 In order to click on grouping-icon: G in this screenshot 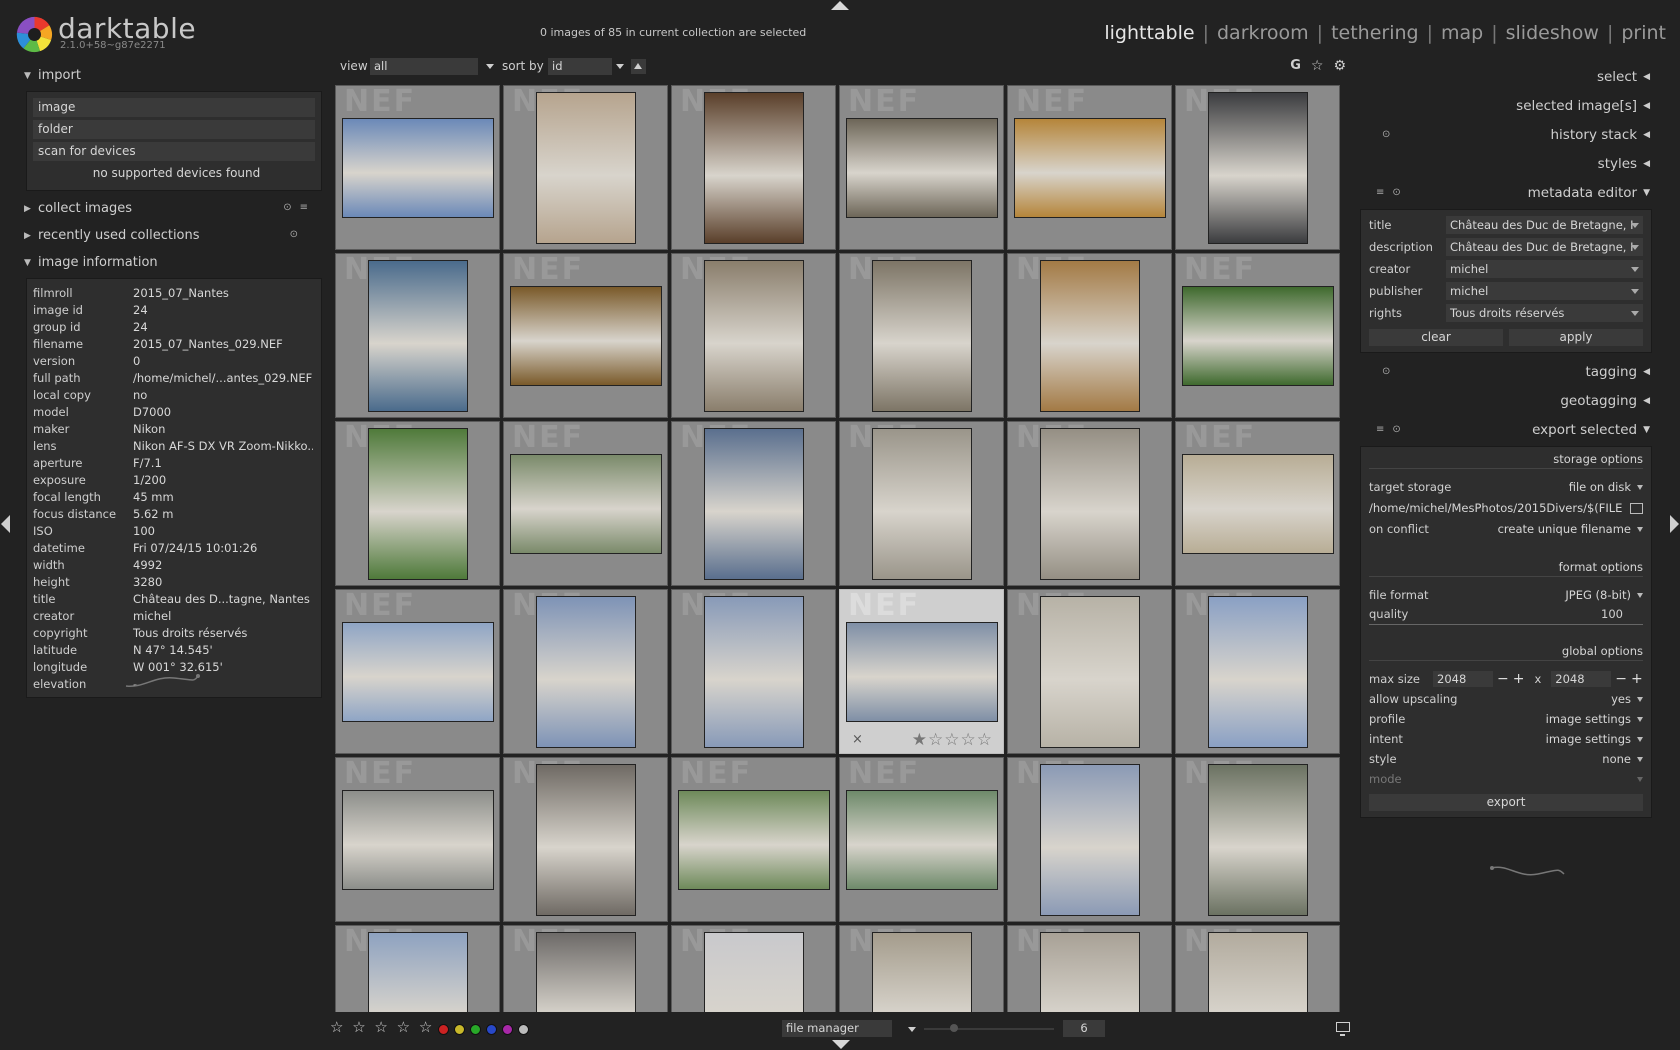, I will do `click(1295, 66)`.